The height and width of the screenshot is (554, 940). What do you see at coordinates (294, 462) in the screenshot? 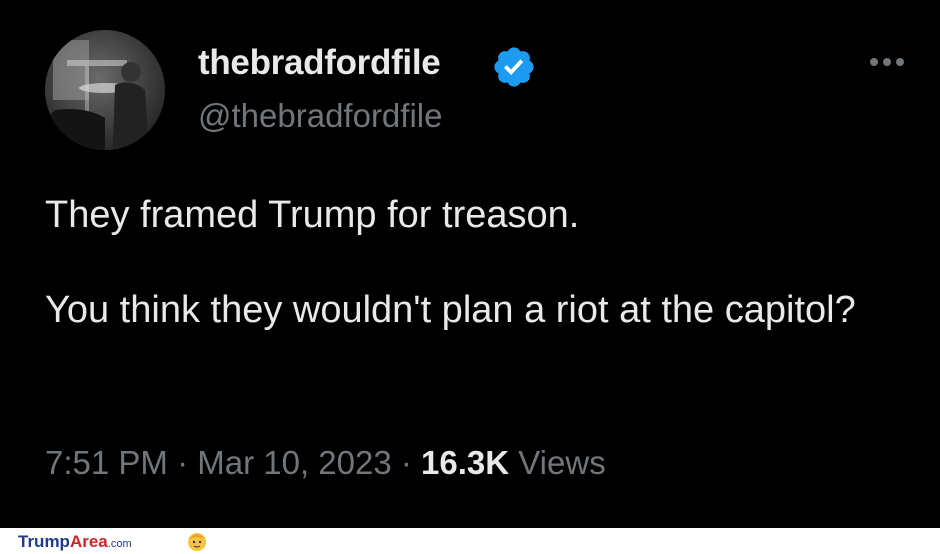
I see `tweet-date: Mar 10, 2023` at bounding box center [294, 462].